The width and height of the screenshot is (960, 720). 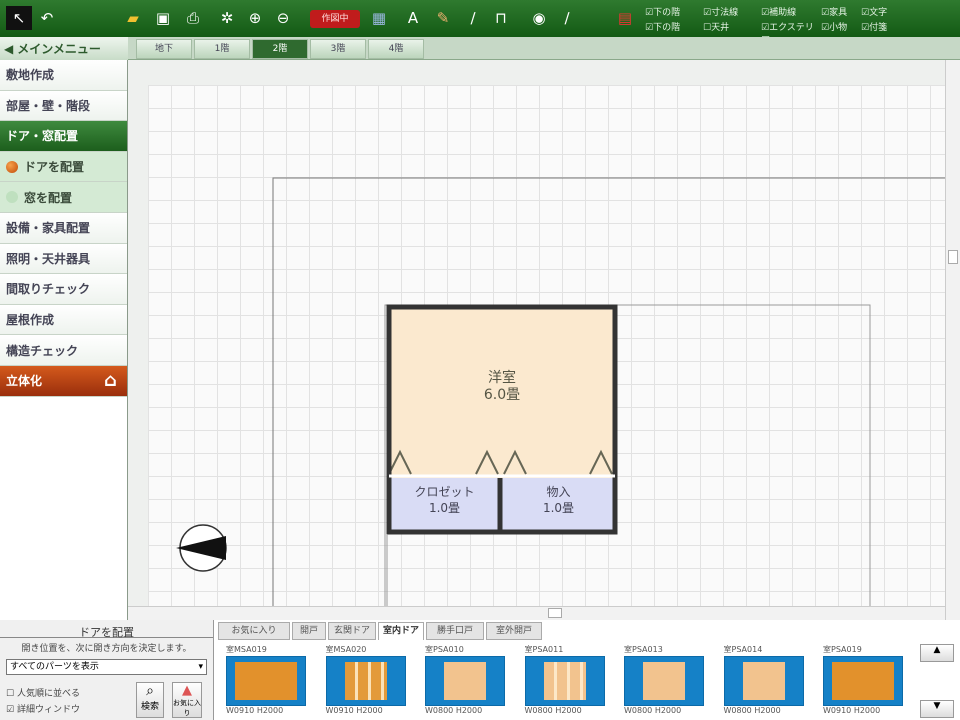 What do you see at coordinates (653, 710) in the screenshot?
I see `part-size: W0800 H2000` at bounding box center [653, 710].